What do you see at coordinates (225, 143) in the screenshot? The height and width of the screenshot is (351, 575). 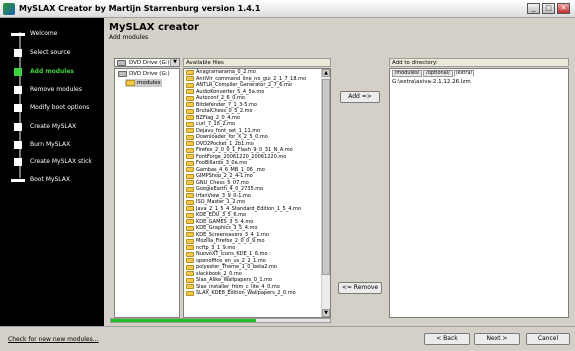 I see `file-name: DVD2Pocket_1_2b1.mo` at bounding box center [225, 143].